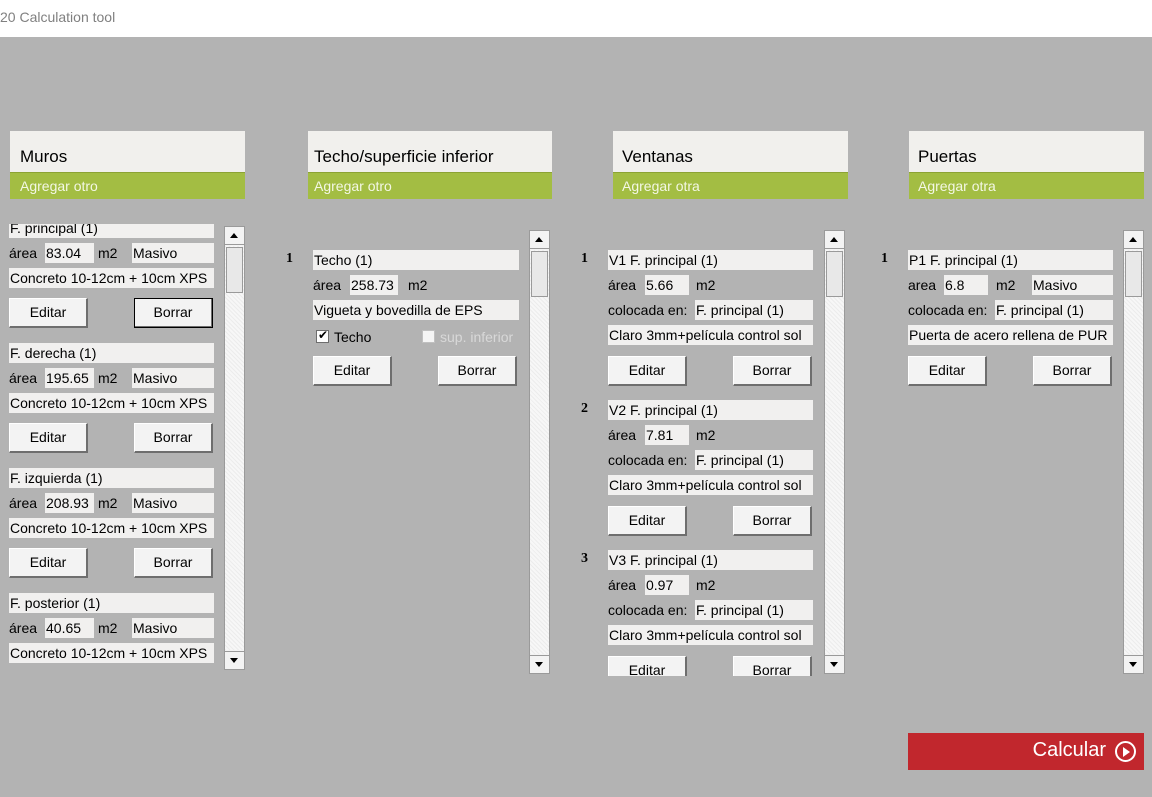 The image size is (1152, 797). Describe the element at coordinates (353, 337) in the screenshot. I see `techo-checkbox-label: Techo` at that location.